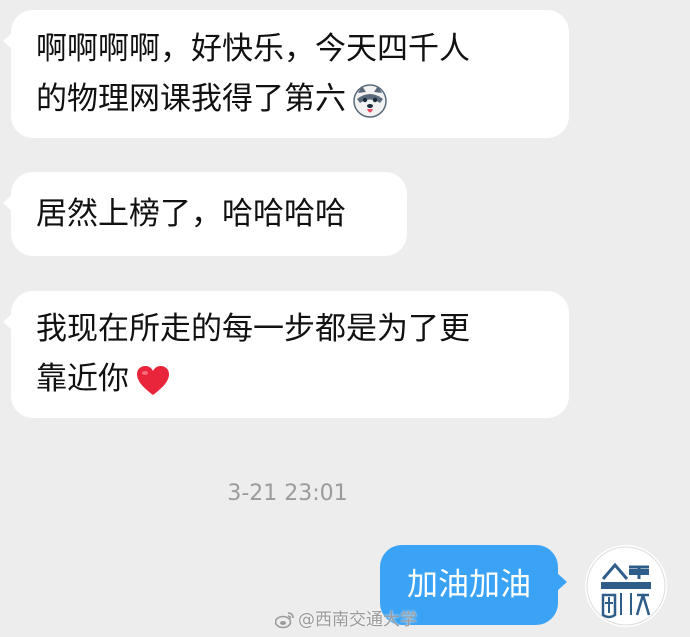 Image resolution: width=690 pixels, height=637 pixels. What do you see at coordinates (253, 329) in the screenshot?
I see `message-text-line: 我现在所走的每一步都是为了更` at bounding box center [253, 329].